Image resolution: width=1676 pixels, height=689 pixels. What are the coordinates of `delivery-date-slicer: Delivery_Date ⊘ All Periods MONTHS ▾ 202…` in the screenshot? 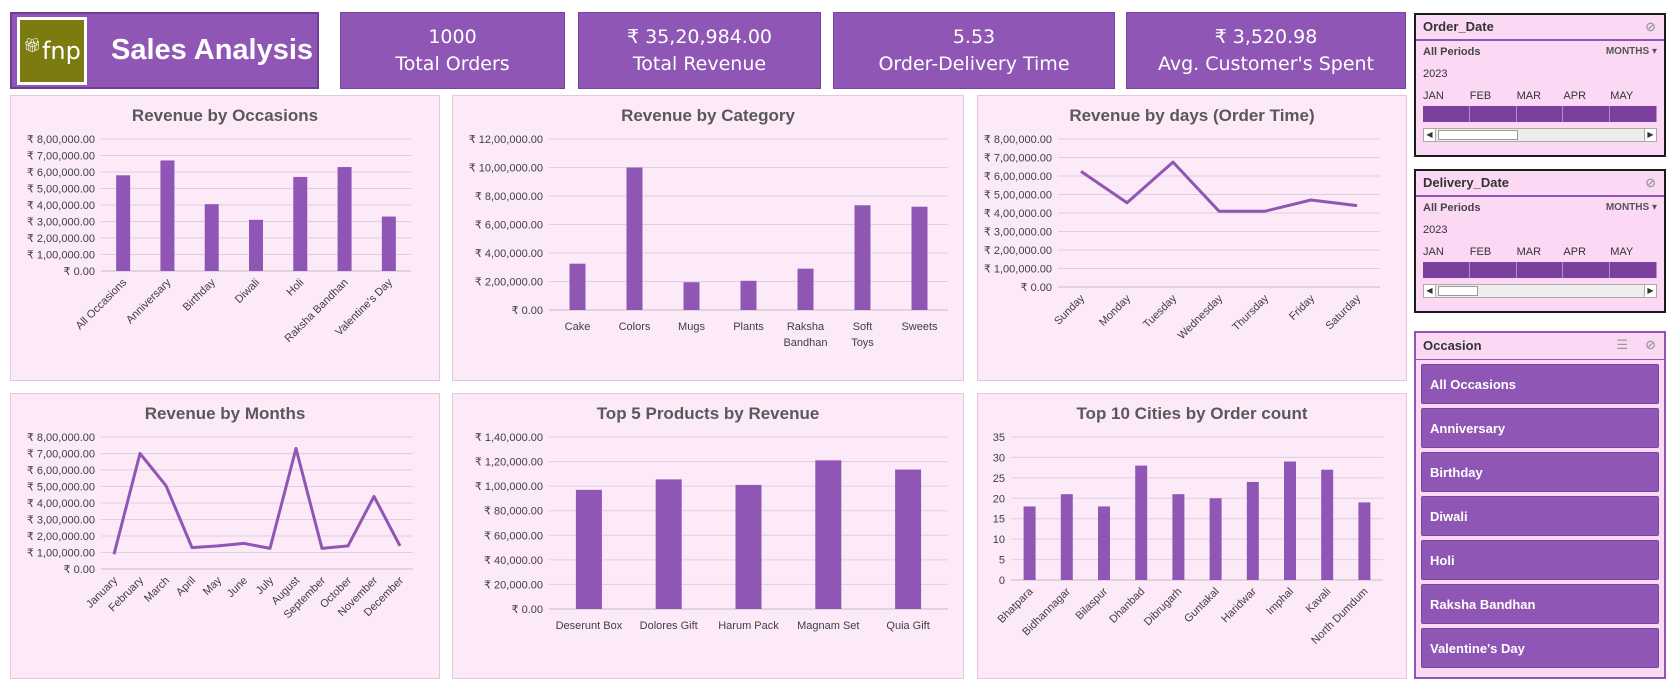 It's located at (1540, 241).